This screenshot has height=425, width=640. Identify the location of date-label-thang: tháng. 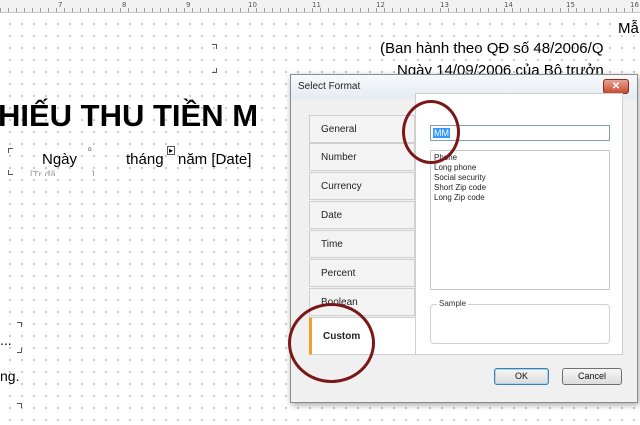
(145, 159).